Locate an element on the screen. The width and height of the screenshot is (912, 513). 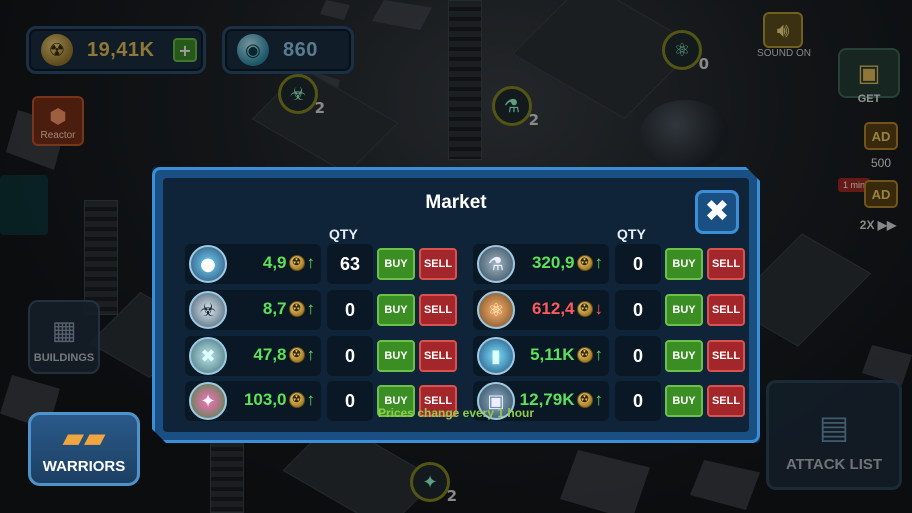
item-price-cell: ✖ 47,8 ☢ ↑ is located at coordinates (253, 356).